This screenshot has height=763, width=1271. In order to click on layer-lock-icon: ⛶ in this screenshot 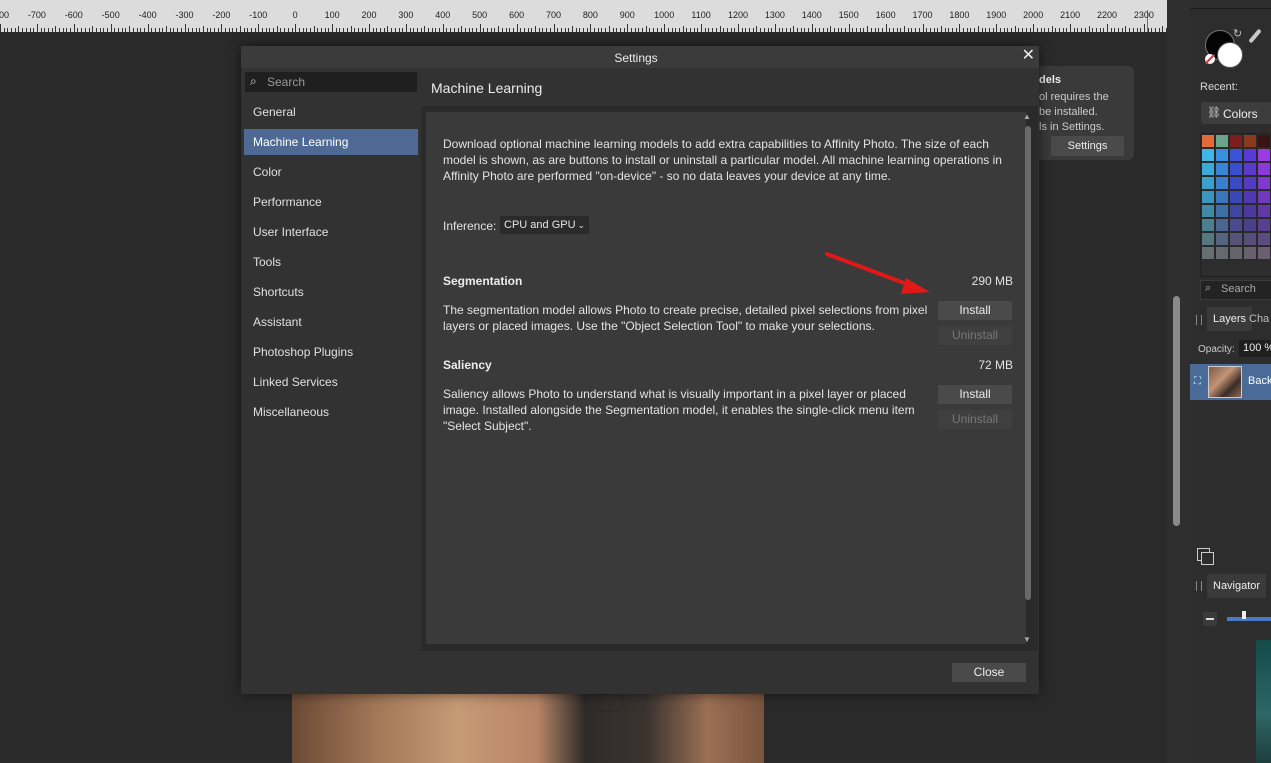, I will do `click(1197, 381)`.